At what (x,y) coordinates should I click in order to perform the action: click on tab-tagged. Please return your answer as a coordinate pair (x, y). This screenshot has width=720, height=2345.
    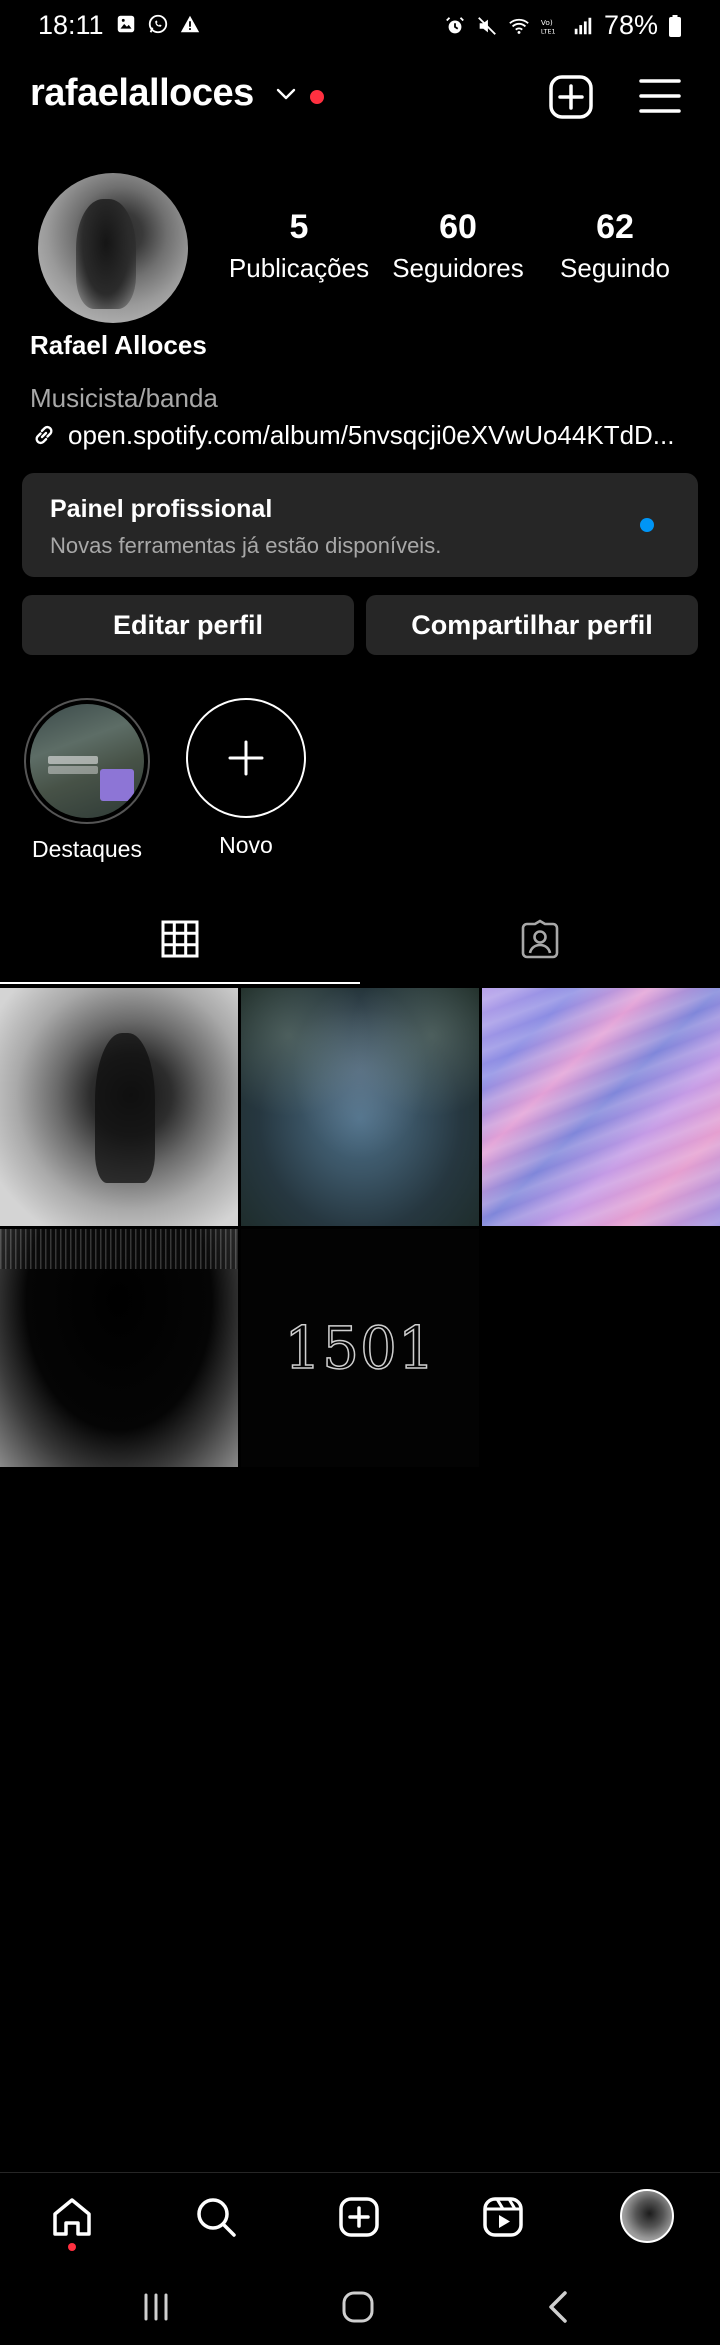
    Looking at the image, I should click on (540, 942).